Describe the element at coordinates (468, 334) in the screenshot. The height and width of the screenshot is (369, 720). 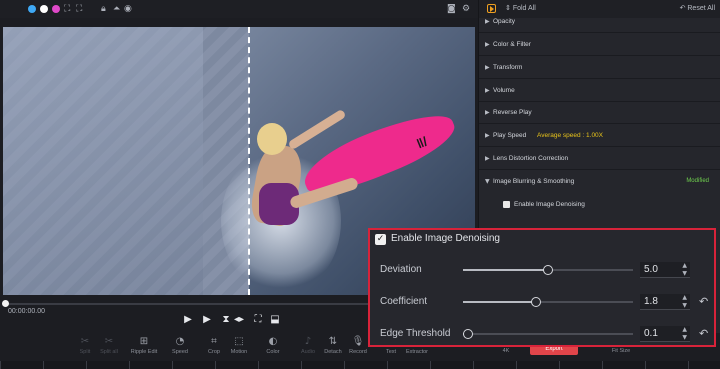
I see `edge-threshold-slider-thumb` at that location.